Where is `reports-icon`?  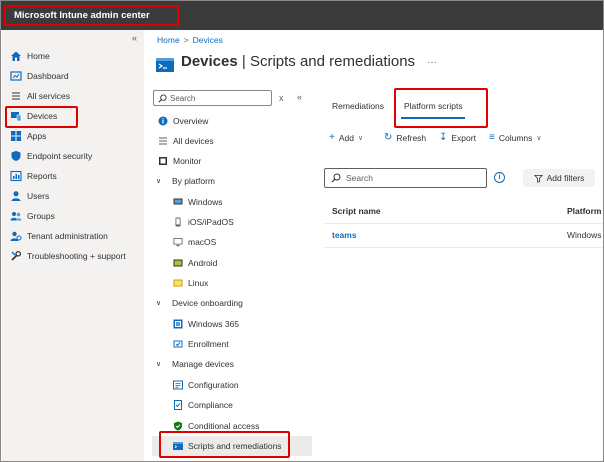
reports-icon is located at coordinates (16, 176).